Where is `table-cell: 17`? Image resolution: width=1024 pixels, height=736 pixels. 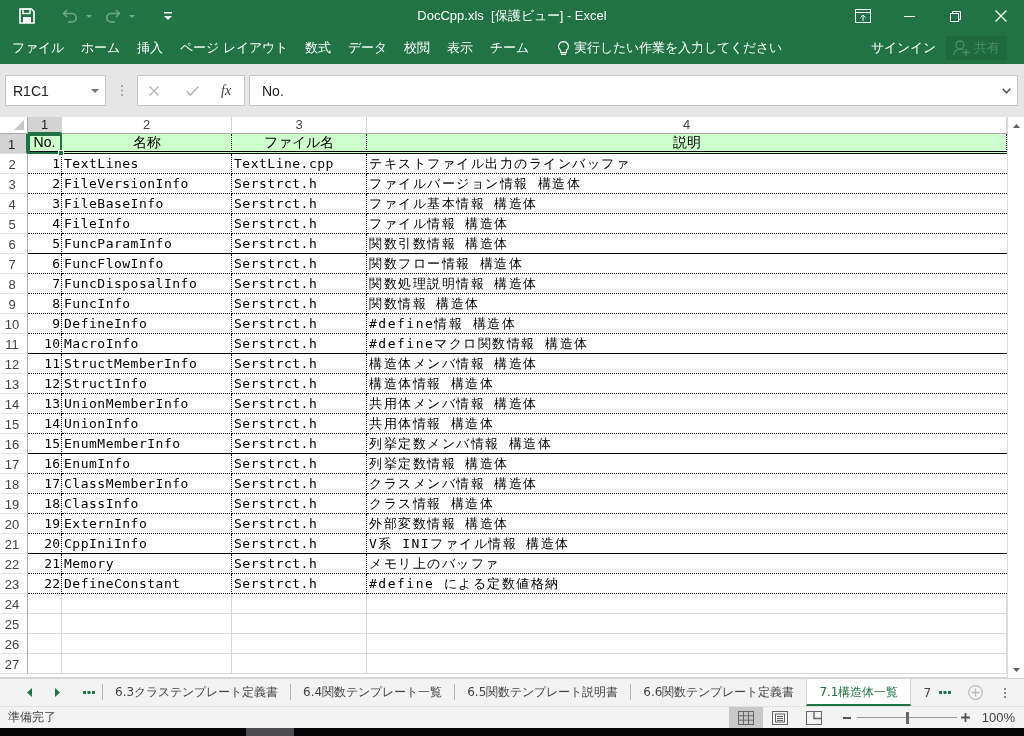 table-cell: 17 is located at coordinates (45, 484).